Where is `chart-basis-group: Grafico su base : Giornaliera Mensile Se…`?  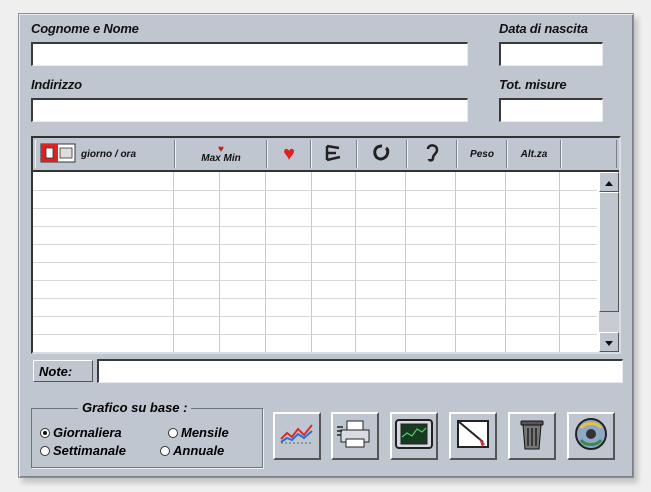
chart-basis-group: Grafico su base : Giornaliera Mensile Se… is located at coordinates (147, 434).